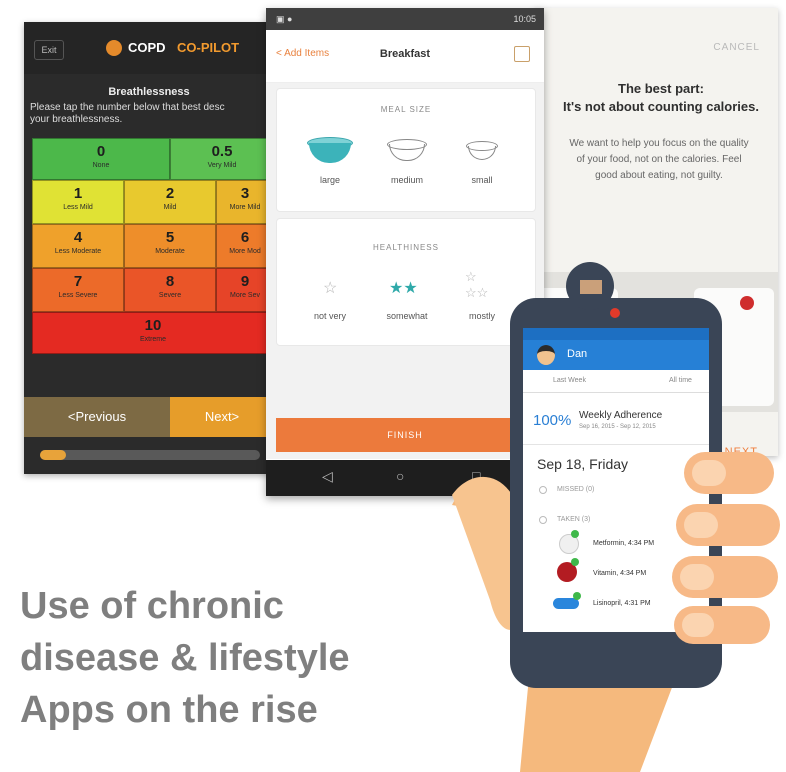 The width and height of the screenshot is (786, 772). I want to click on headline-line2: disease & lifestyle, so click(185, 658).